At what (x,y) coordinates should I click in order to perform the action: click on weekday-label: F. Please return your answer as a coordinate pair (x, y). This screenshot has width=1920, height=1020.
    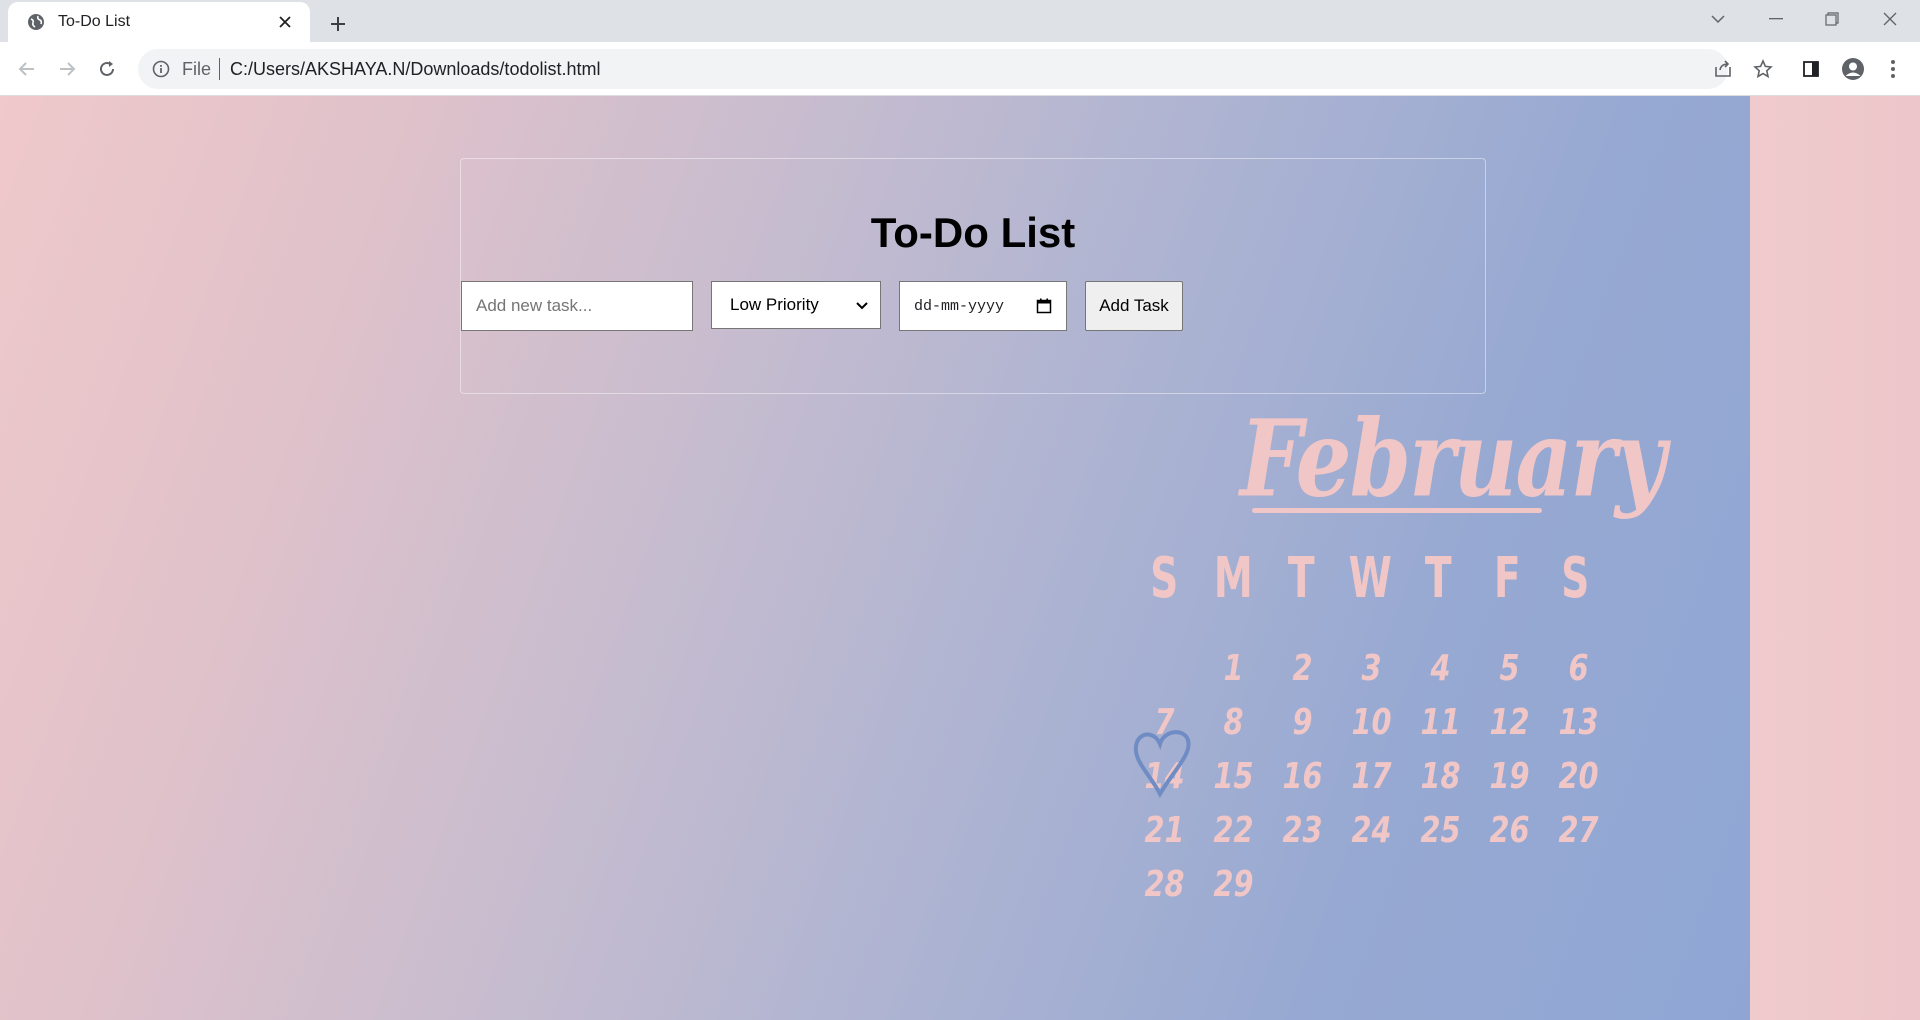
    Looking at the image, I should click on (1507, 578).